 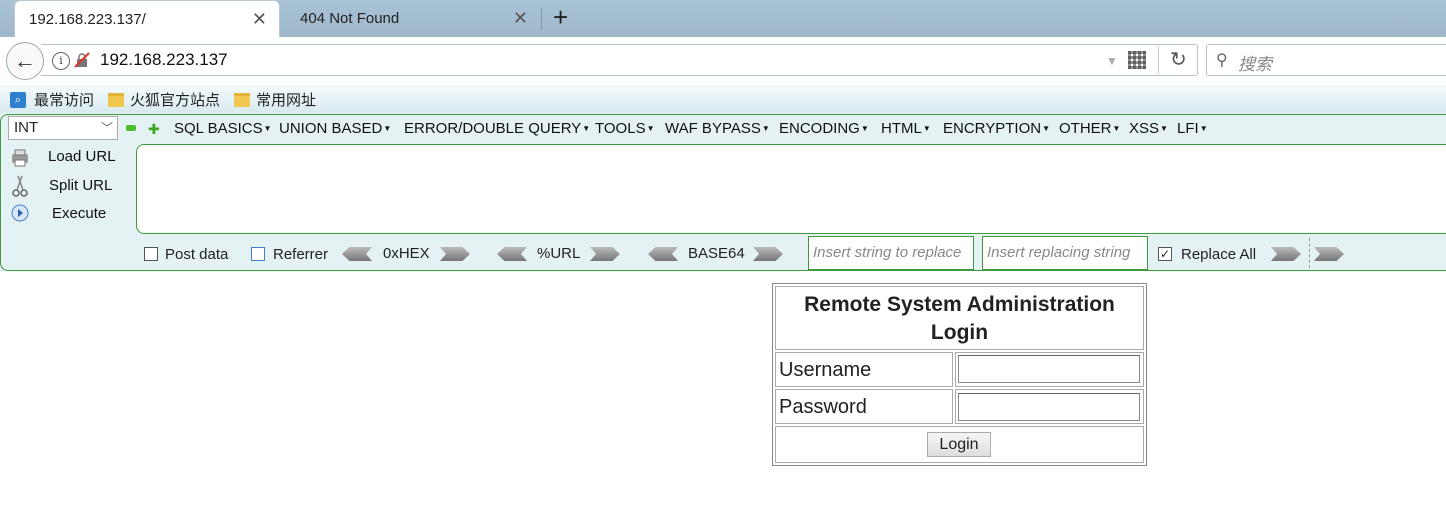 What do you see at coordinates (164, 60) in the screenshot?
I see `url-text: 192.168.223.137` at bounding box center [164, 60].